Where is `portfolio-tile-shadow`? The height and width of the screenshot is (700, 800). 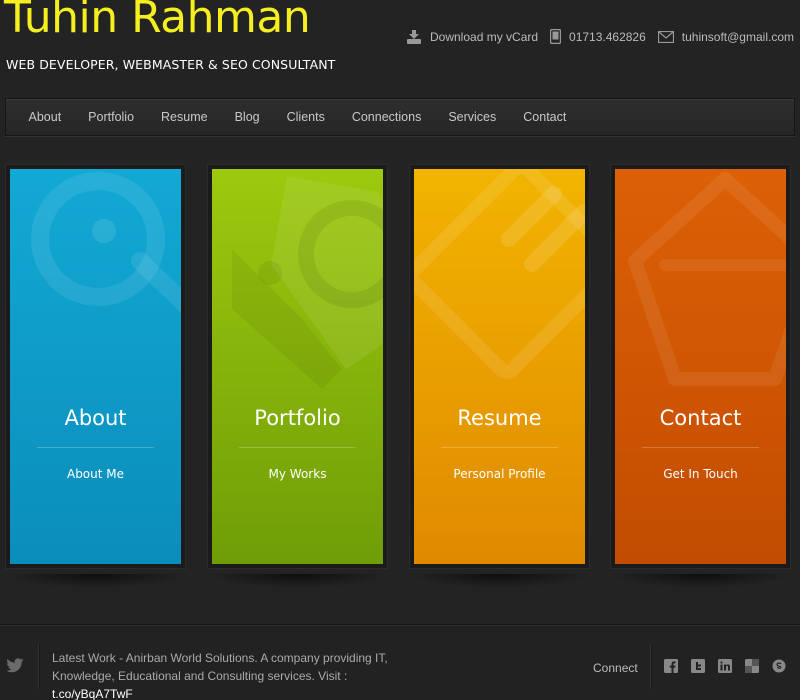 portfolio-tile-shadow is located at coordinates (297, 581).